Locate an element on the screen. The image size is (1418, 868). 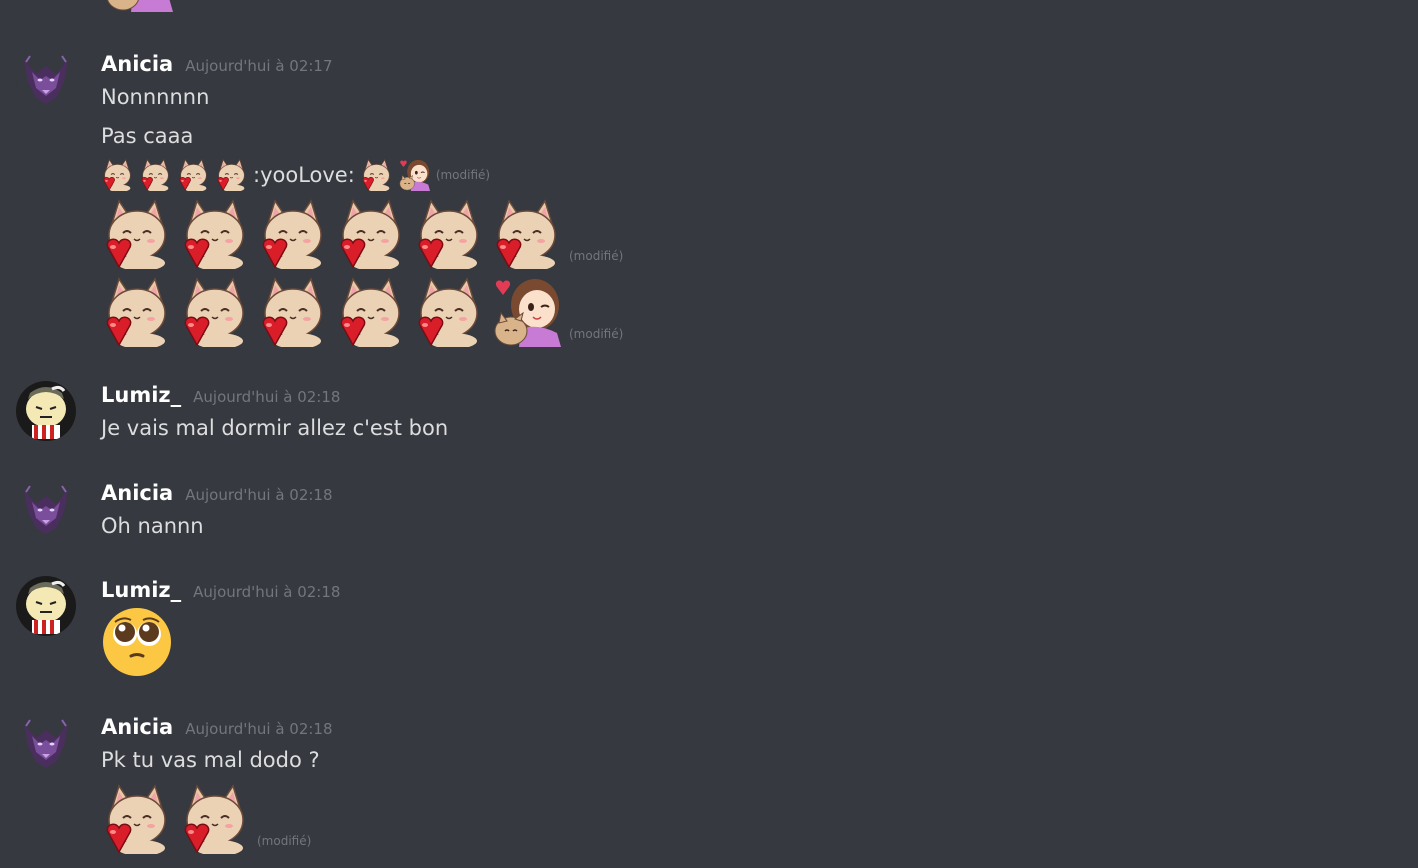
inline-emote-row: :yooLove: (modifié) is located at coordinates (295, 174).